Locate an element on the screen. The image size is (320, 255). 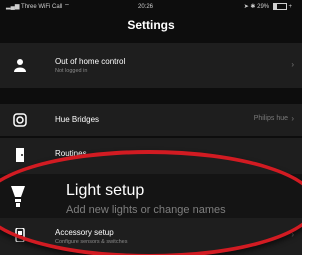
charging-icon: + is located at coordinates (290, 7).